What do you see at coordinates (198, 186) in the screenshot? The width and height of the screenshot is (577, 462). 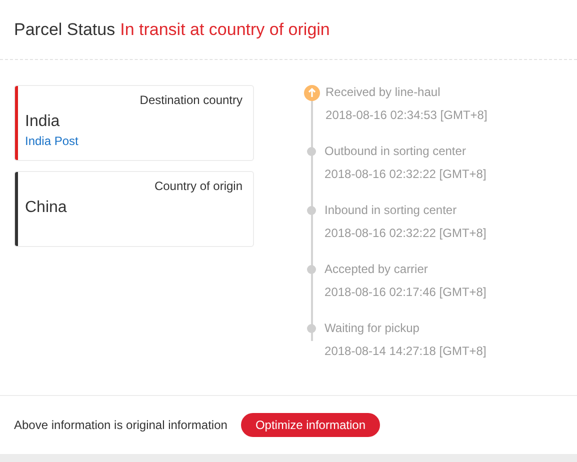 I see `card-label: Country of origin` at bounding box center [198, 186].